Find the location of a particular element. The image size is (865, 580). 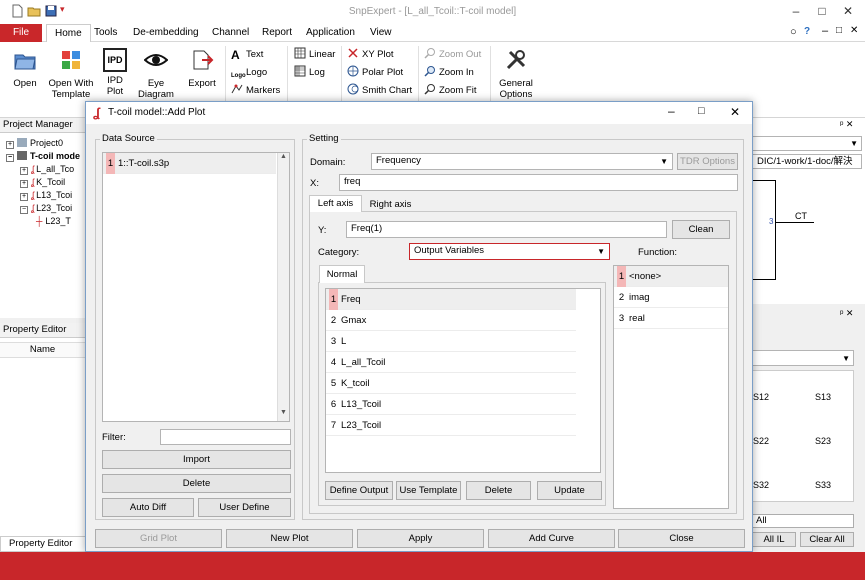

log-button: Log is located at coordinates (309, 73).